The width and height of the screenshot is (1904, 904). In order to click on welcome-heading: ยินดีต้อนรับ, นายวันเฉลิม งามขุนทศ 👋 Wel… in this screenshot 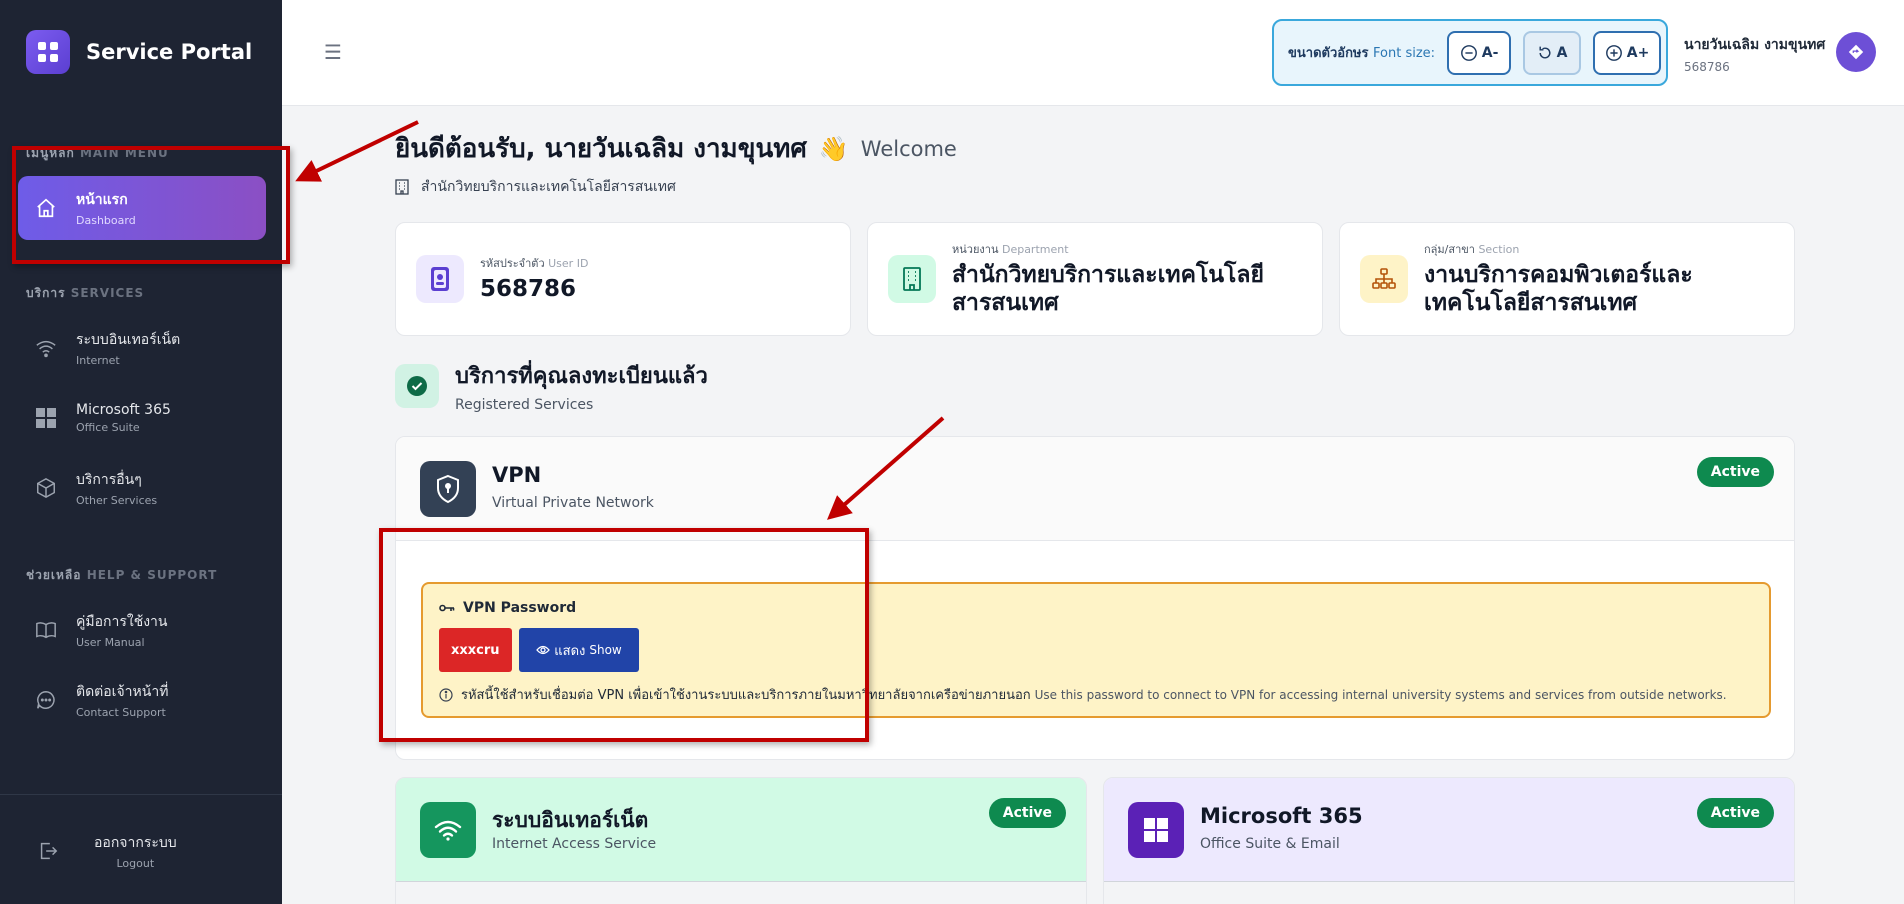, I will do `click(676, 148)`.